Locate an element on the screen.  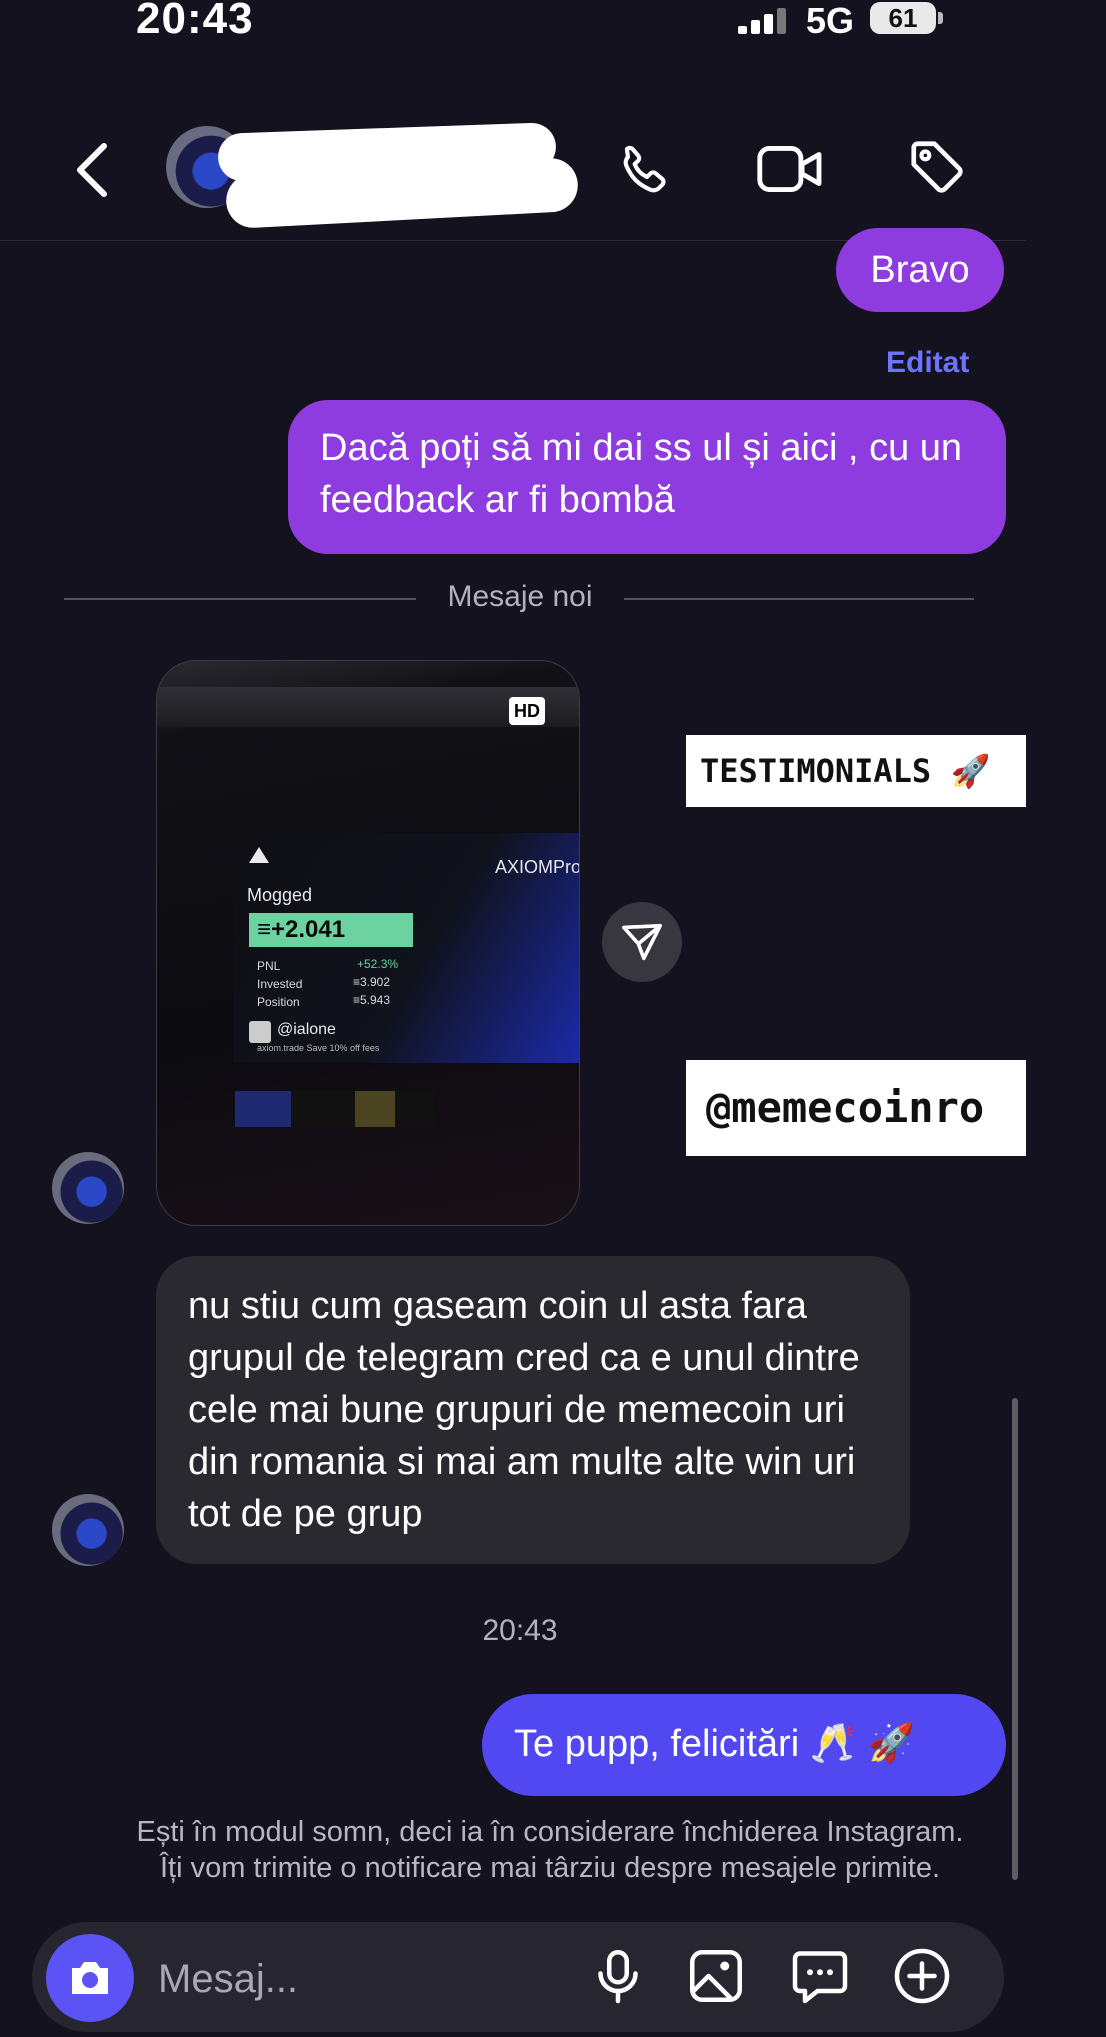
battery-indicator: 61 is located at coordinates (903, 18).